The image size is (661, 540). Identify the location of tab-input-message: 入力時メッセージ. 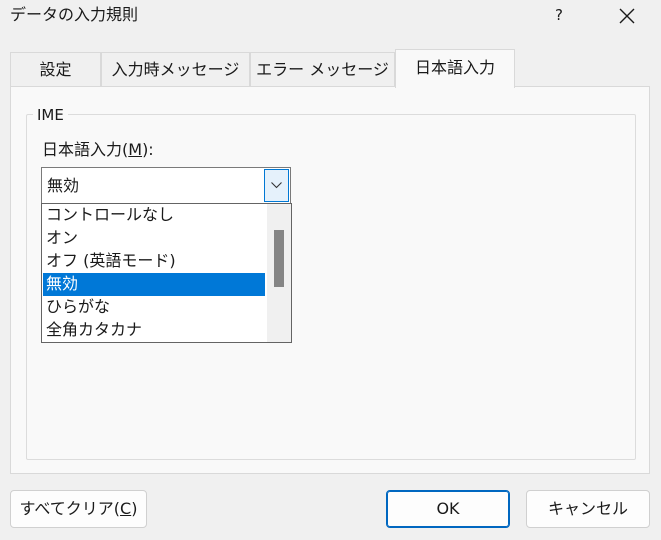
(175, 69).